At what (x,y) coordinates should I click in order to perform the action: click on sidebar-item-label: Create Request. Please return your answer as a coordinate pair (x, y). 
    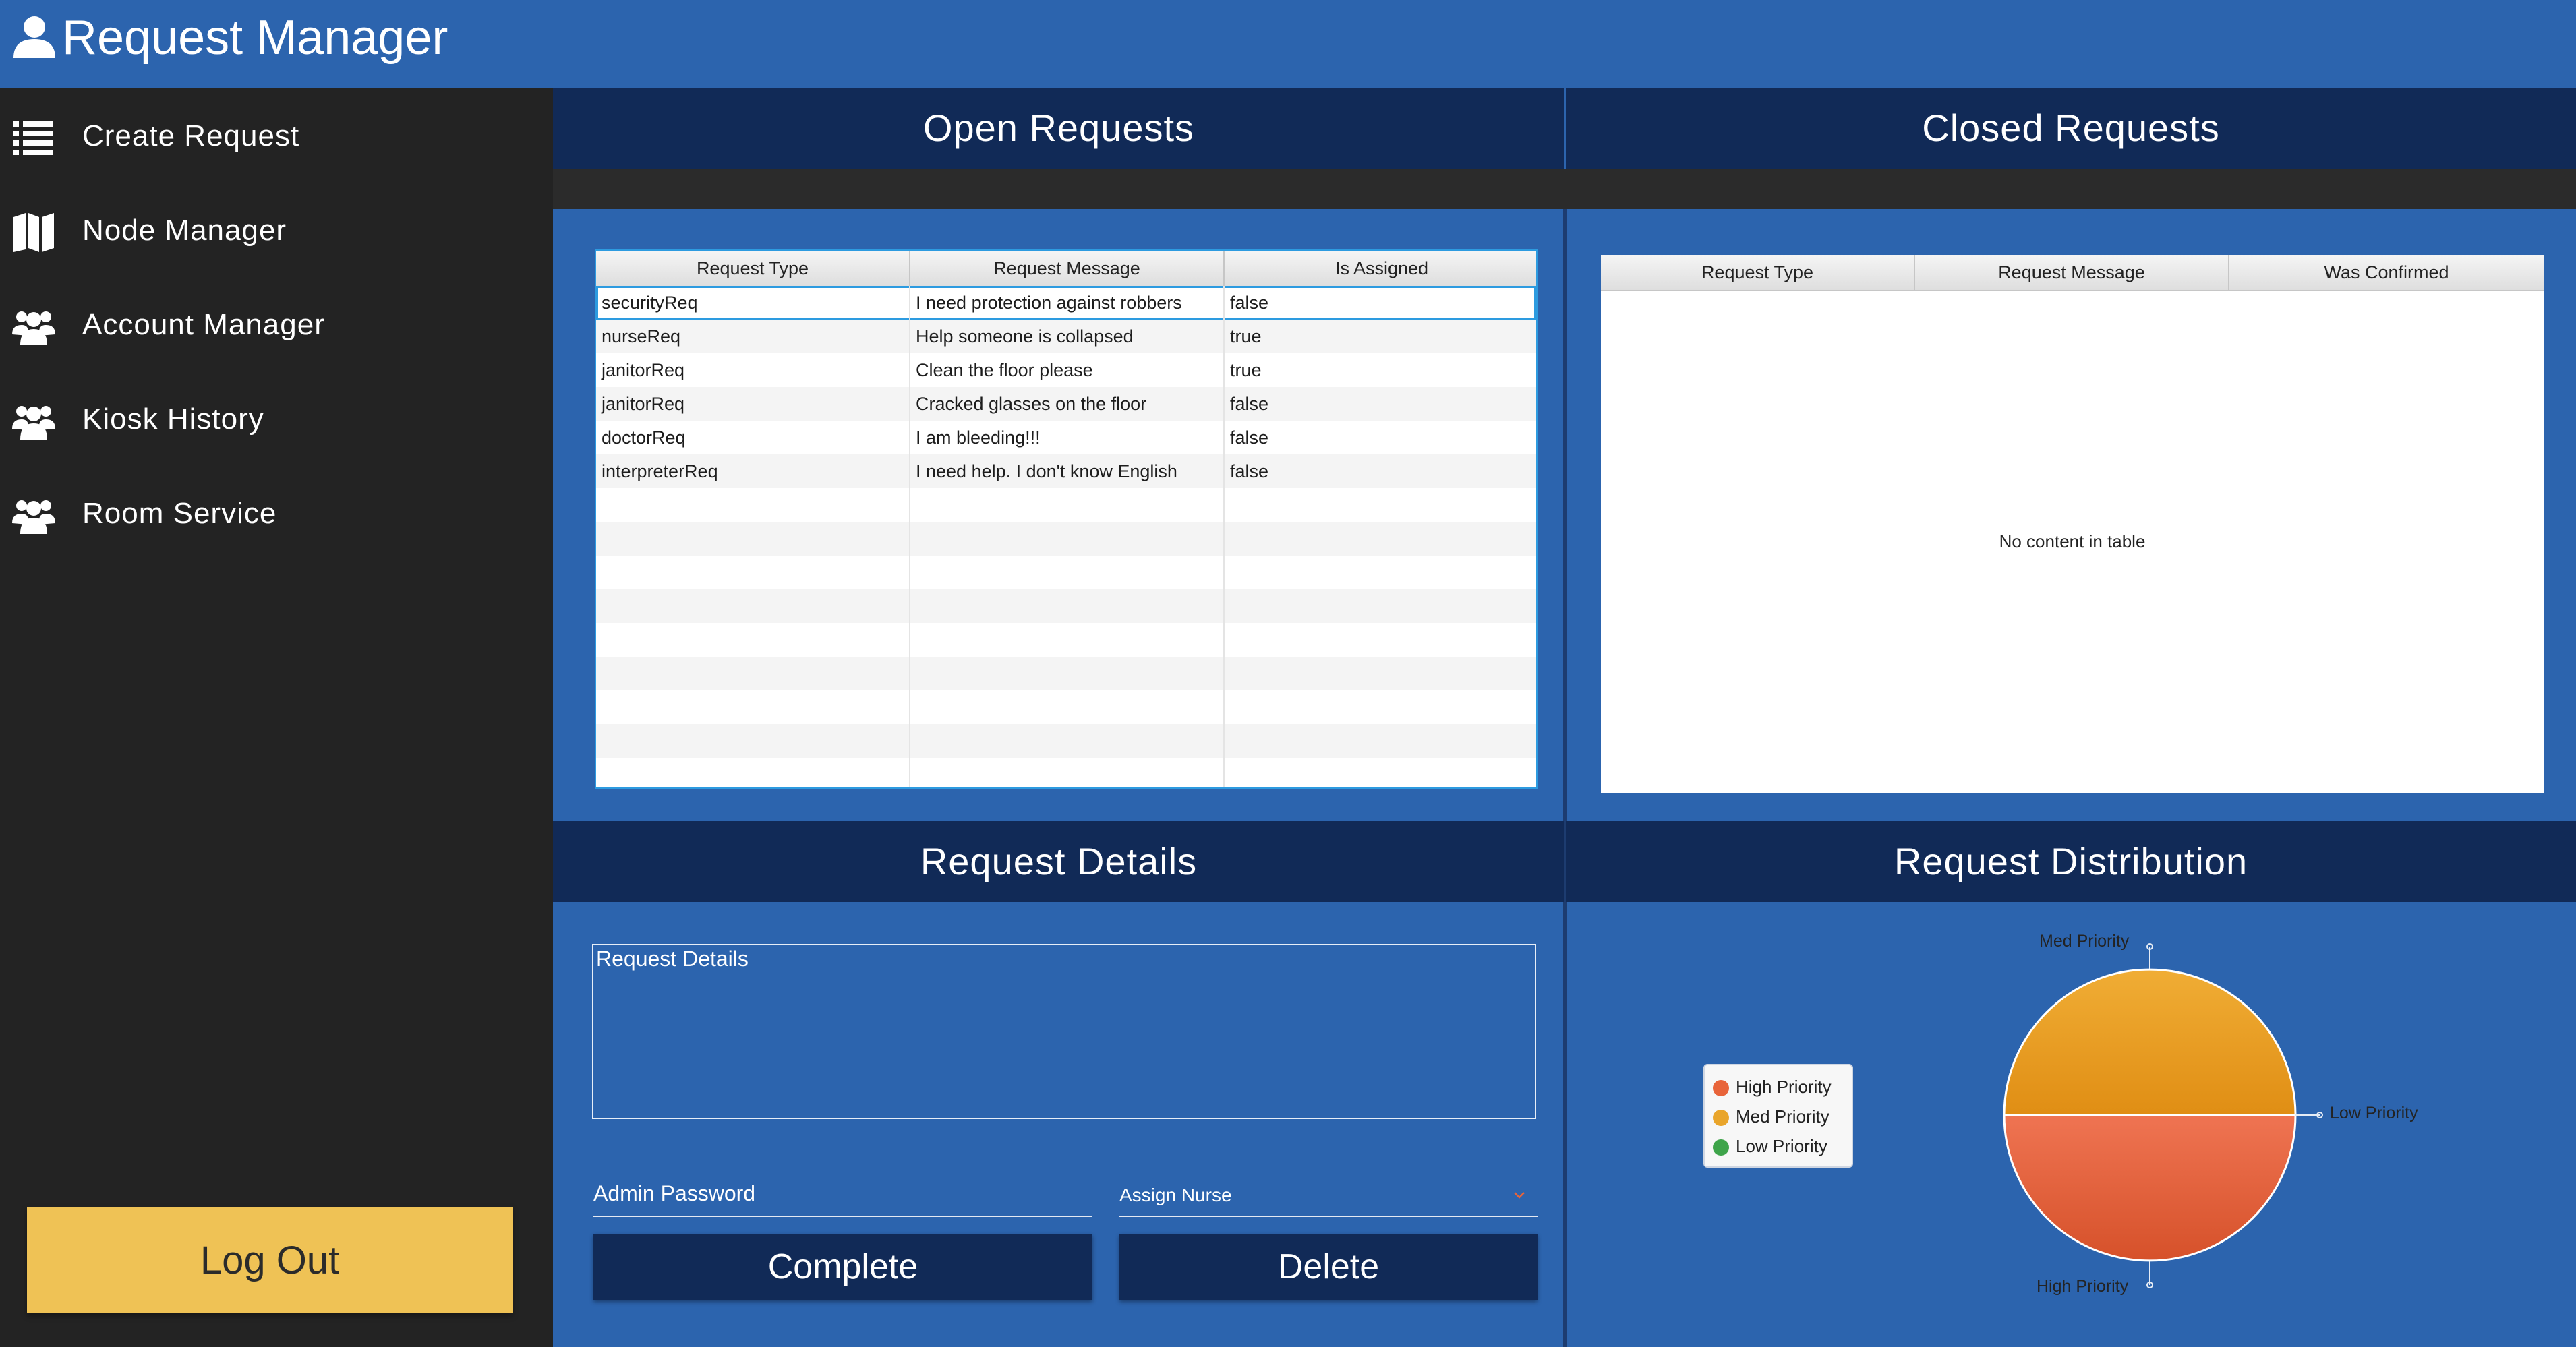
    Looking at the image, I should click on (191, 135).